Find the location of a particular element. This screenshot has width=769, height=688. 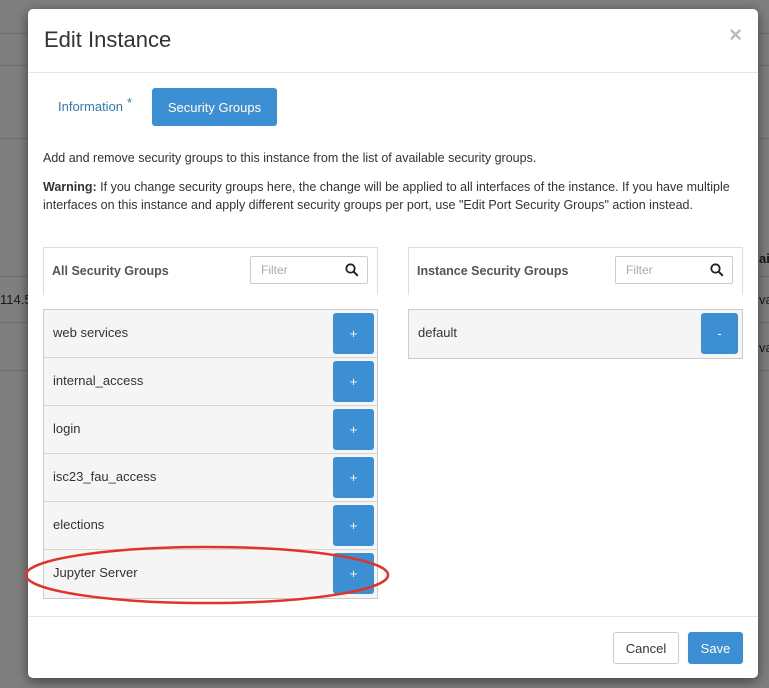

remove-group-button: - is located at coordinates (719, 333).